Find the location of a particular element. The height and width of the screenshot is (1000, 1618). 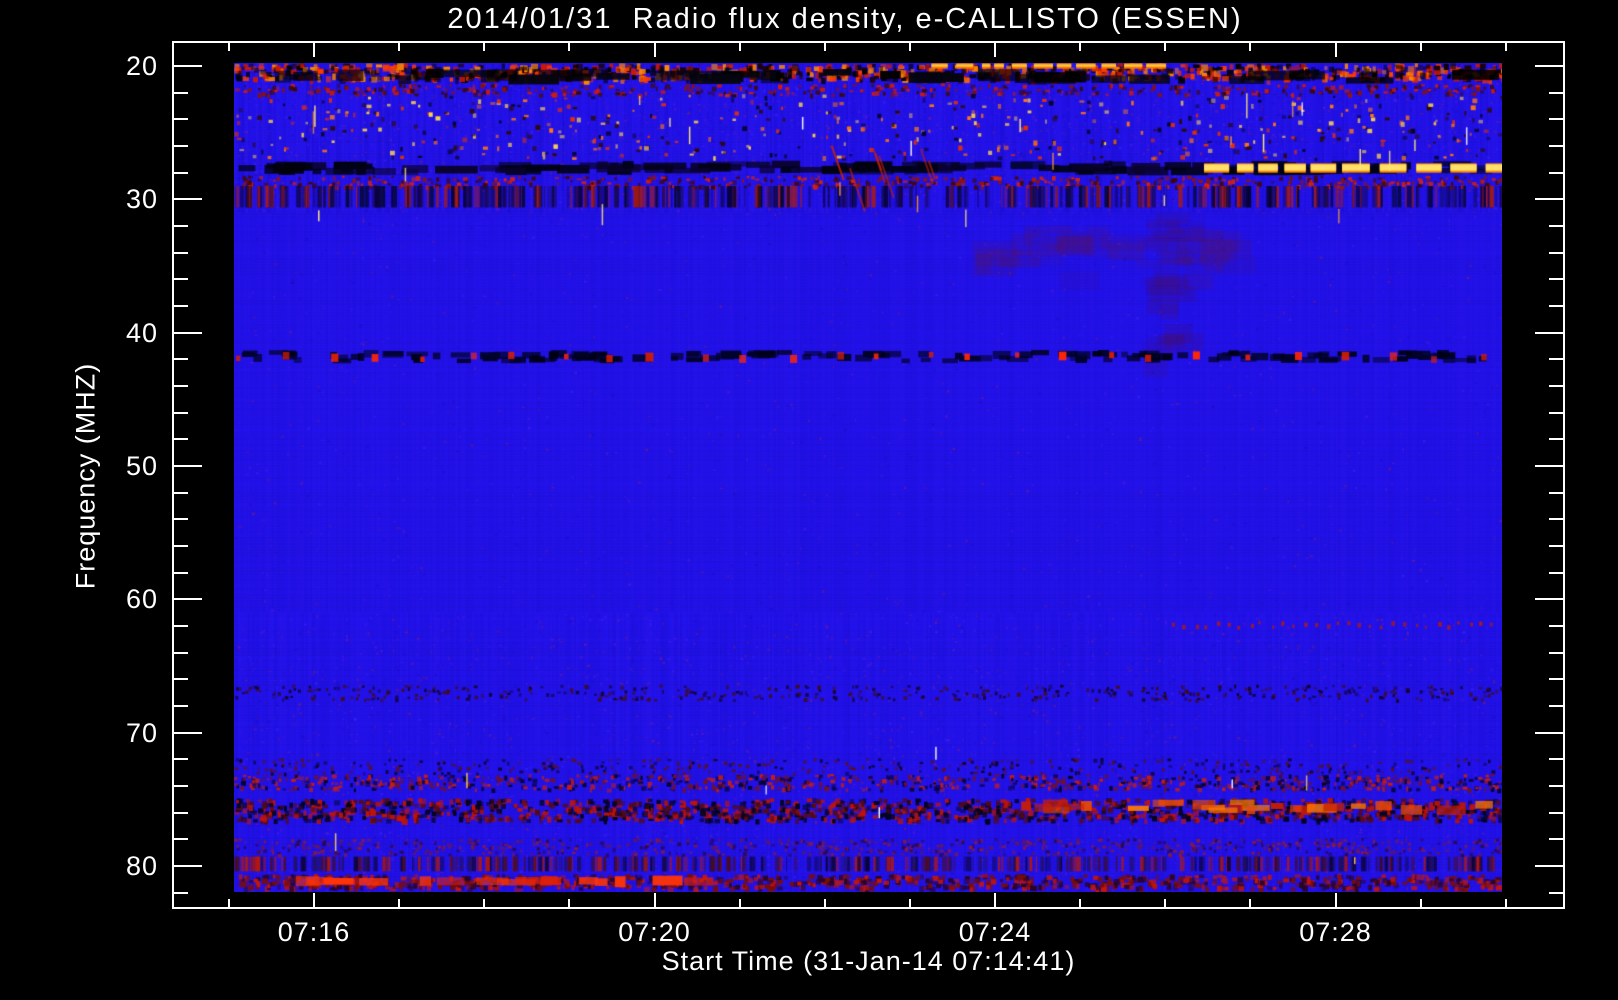

x-tick-label: 07:28 is located at coordinates (1335, 932).